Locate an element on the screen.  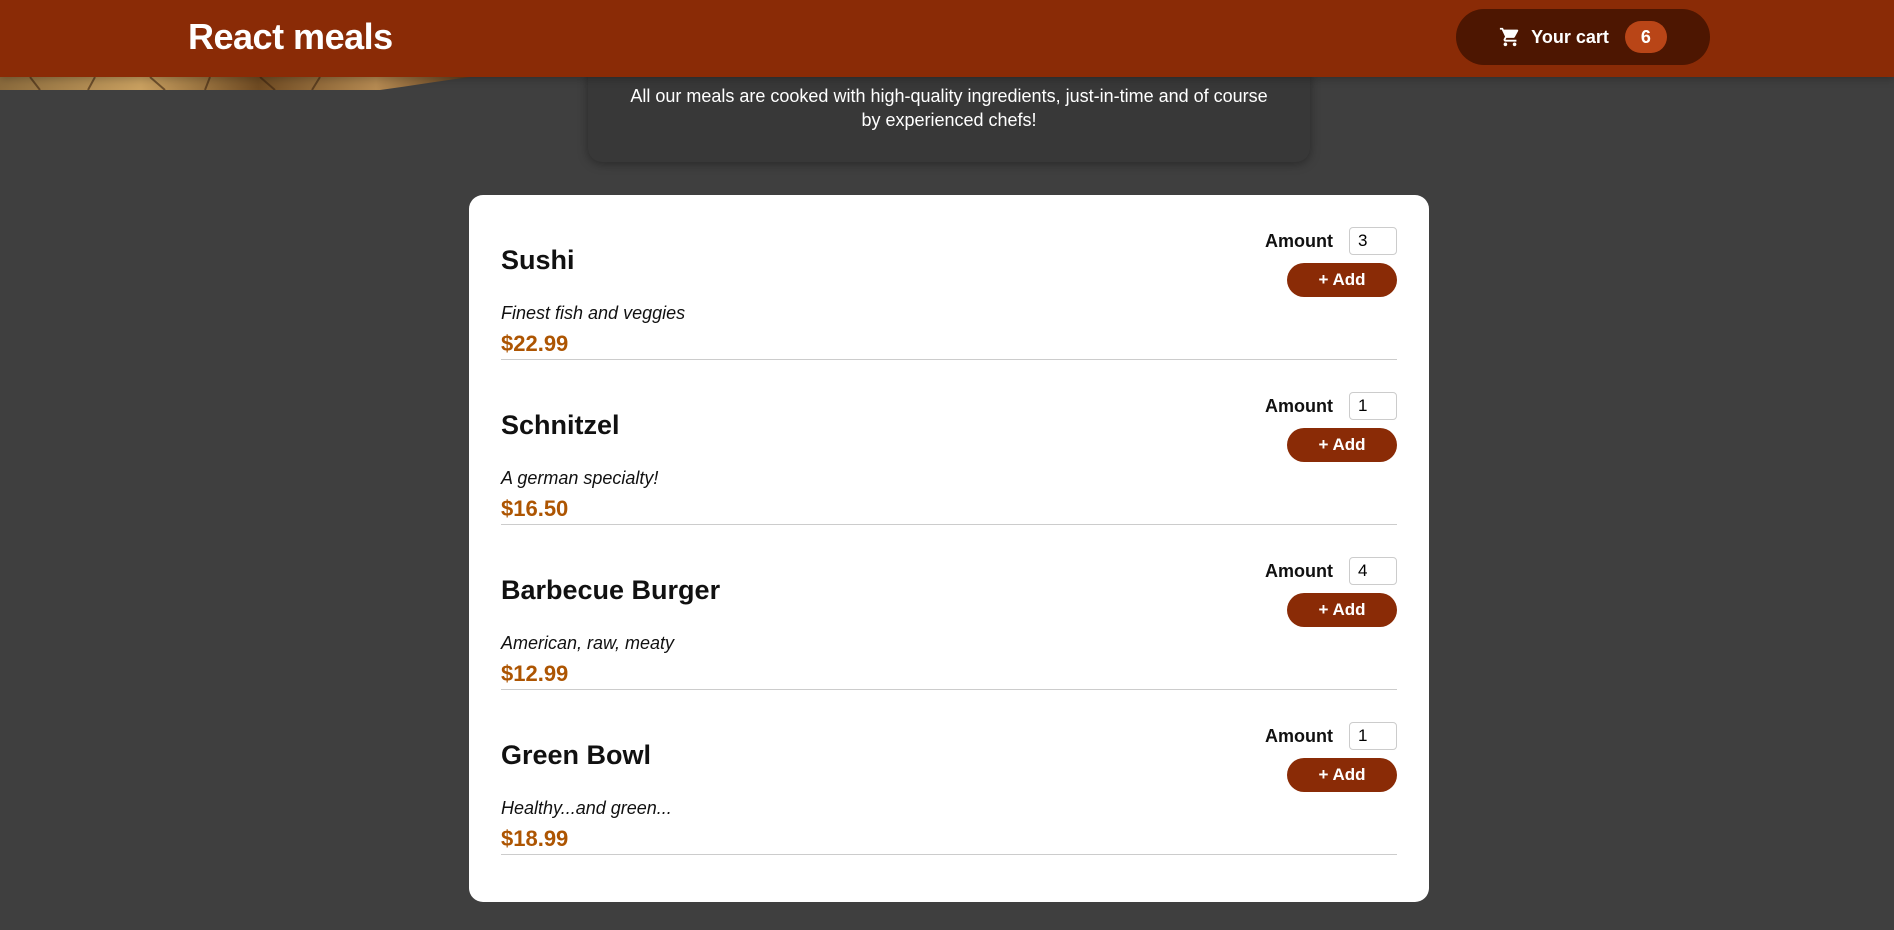
meal-price: $12.99 is located at coordinates (535, 673).